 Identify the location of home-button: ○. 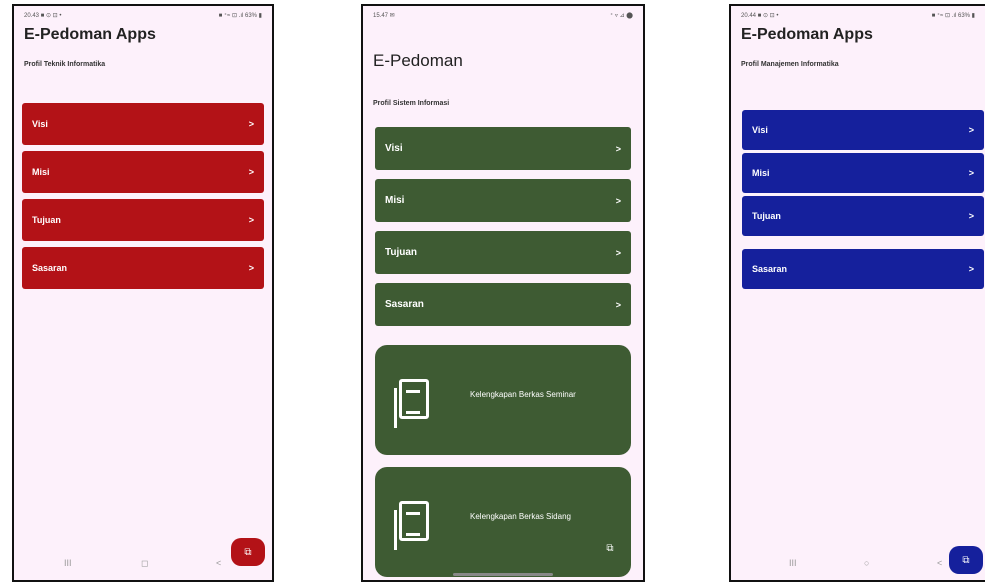
(866, 563).